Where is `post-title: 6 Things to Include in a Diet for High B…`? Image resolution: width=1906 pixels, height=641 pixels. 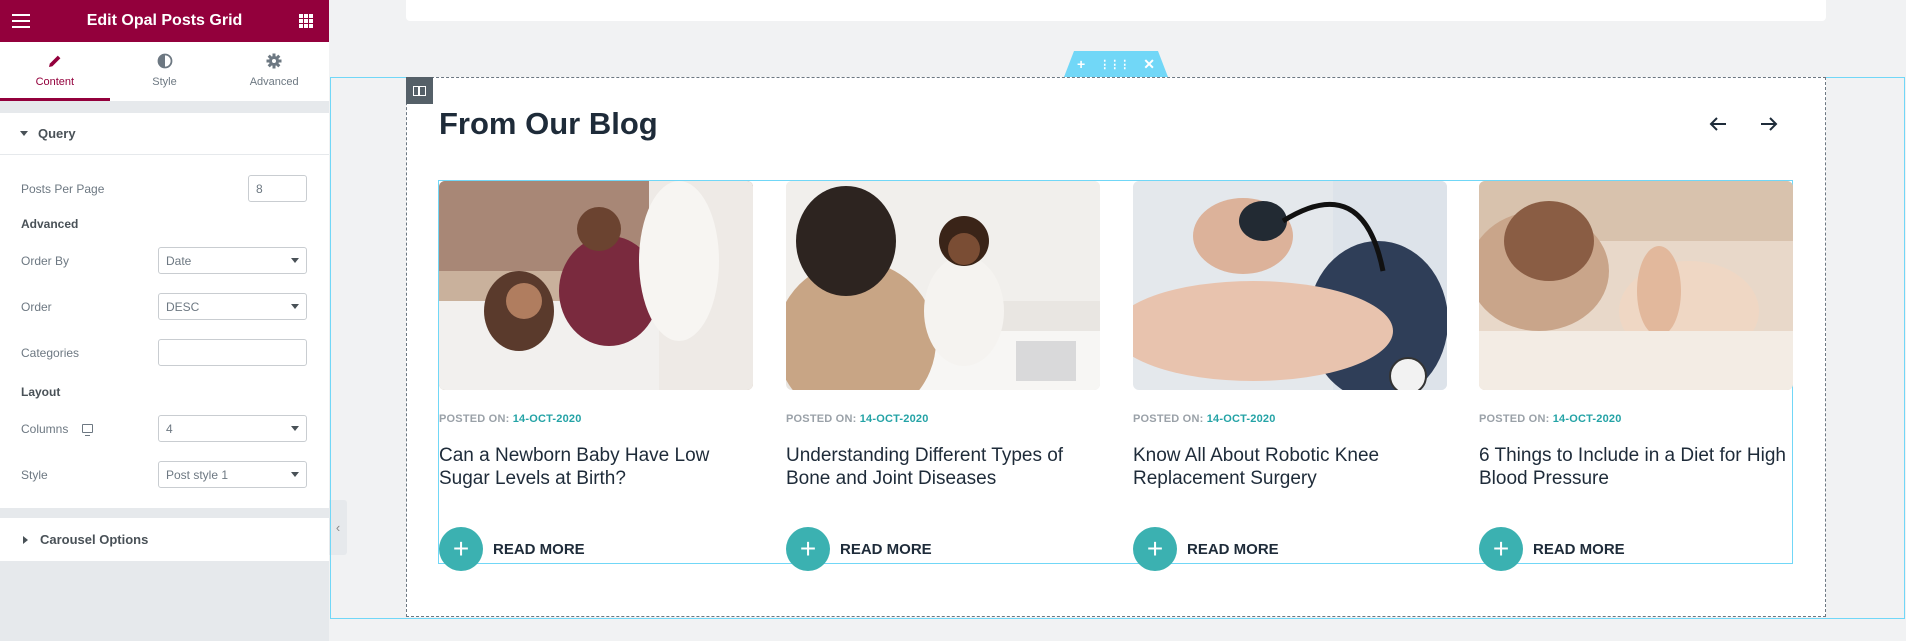 post-title: 6 Things to Include in a Diet for High B… is located at coordinates (1636, 469).